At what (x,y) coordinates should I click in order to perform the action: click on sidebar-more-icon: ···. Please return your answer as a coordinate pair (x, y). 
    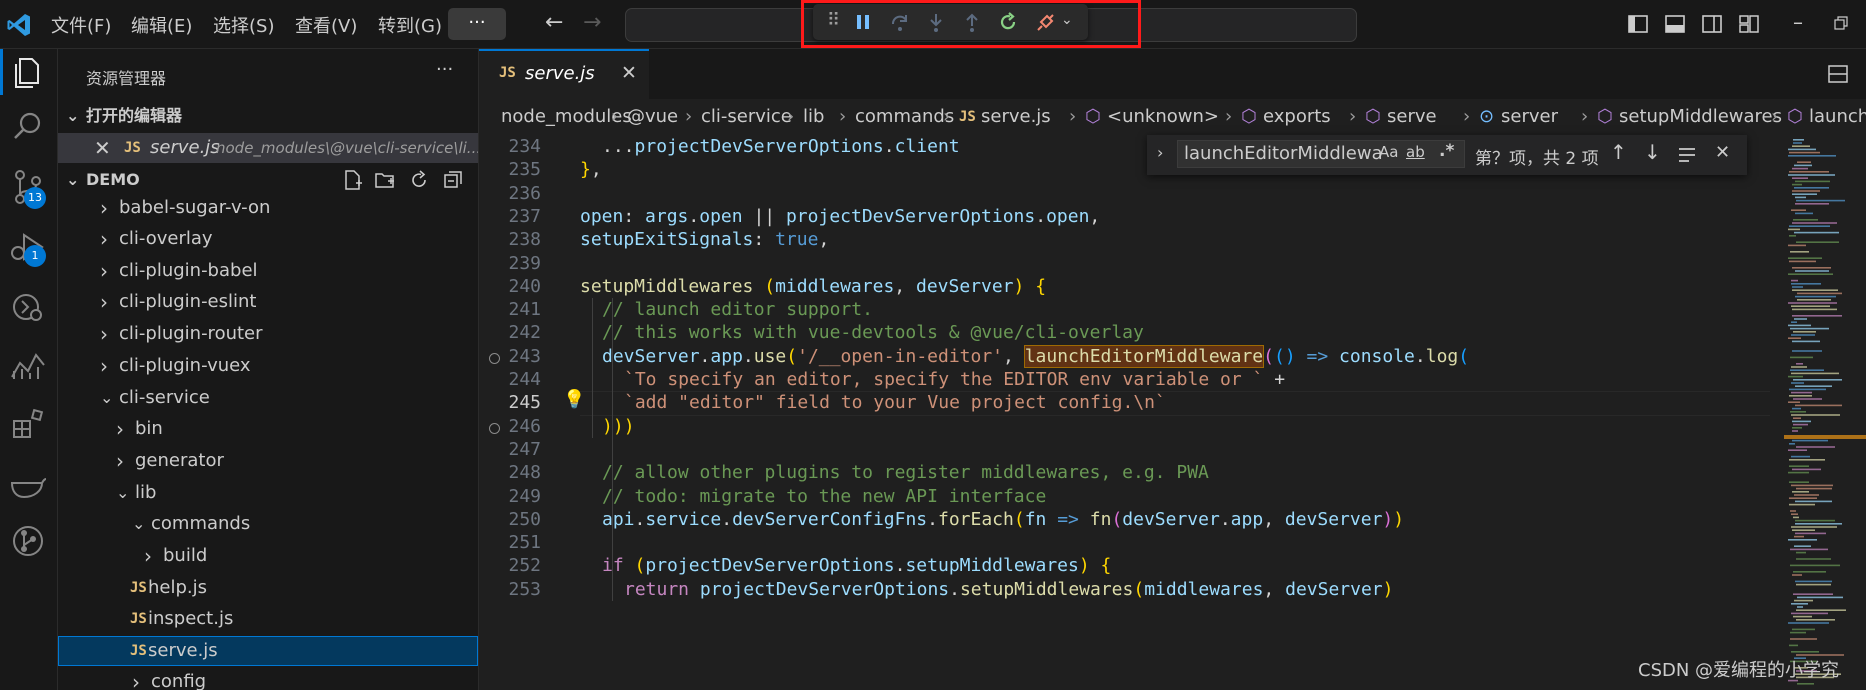
    Looking at the image, I should click on (444, 69).